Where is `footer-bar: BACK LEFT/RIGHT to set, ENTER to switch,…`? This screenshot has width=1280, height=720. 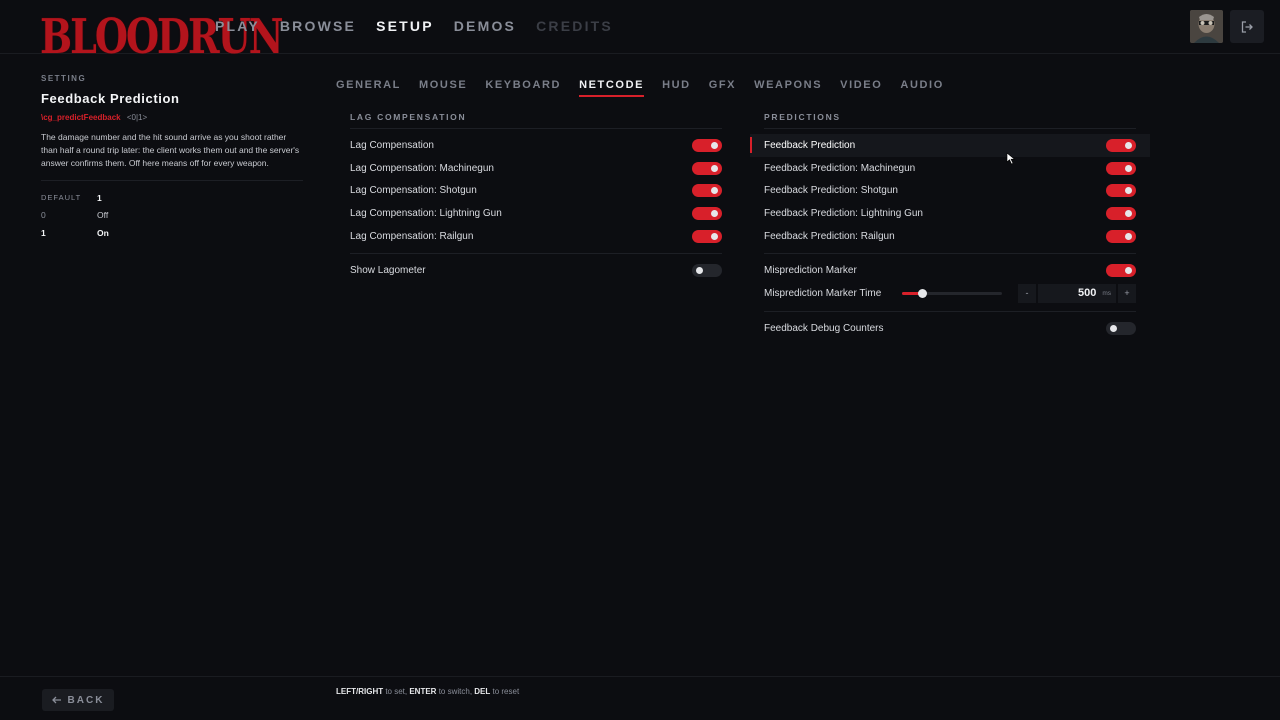 footer-bar: BACK LEFT/RIGHT to set, ENTER to switch,… is located at coordinates (640, 698).